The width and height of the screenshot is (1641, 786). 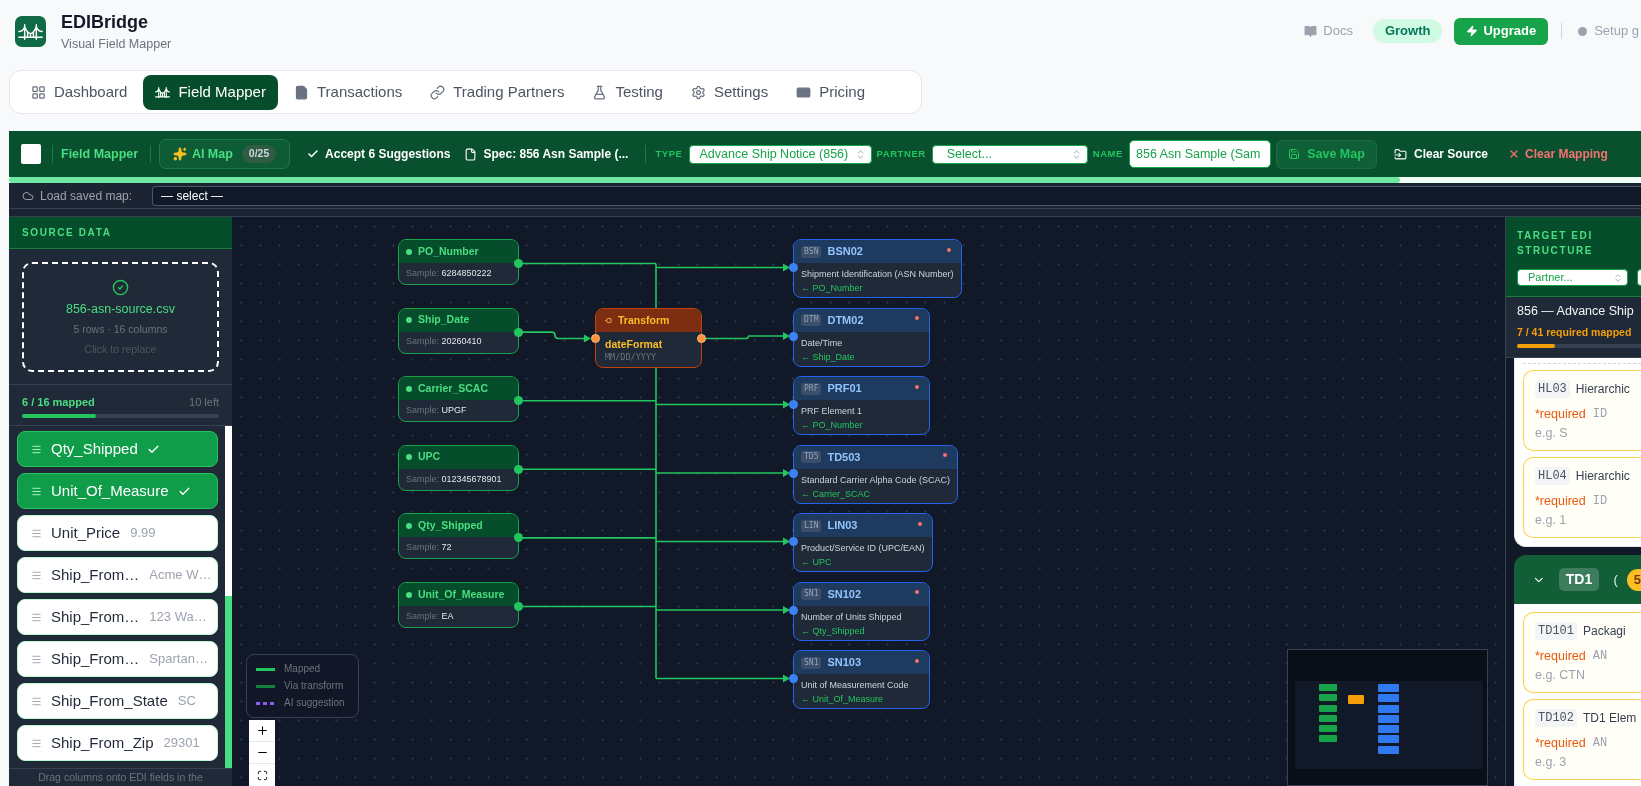 I want to click on nav-tab: Trading Partners, so click(x=497, y=92).